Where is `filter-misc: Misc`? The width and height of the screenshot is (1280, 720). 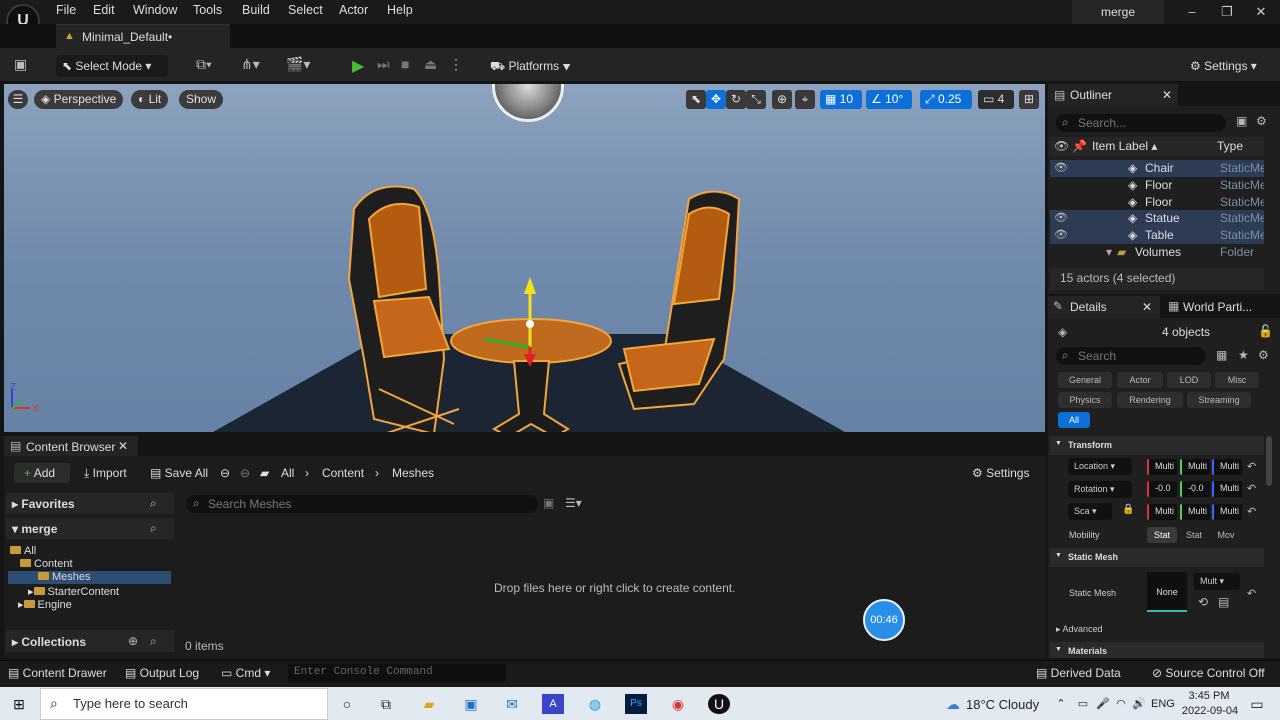
filter-misc: Misc is located at coordinates (1237, 380).